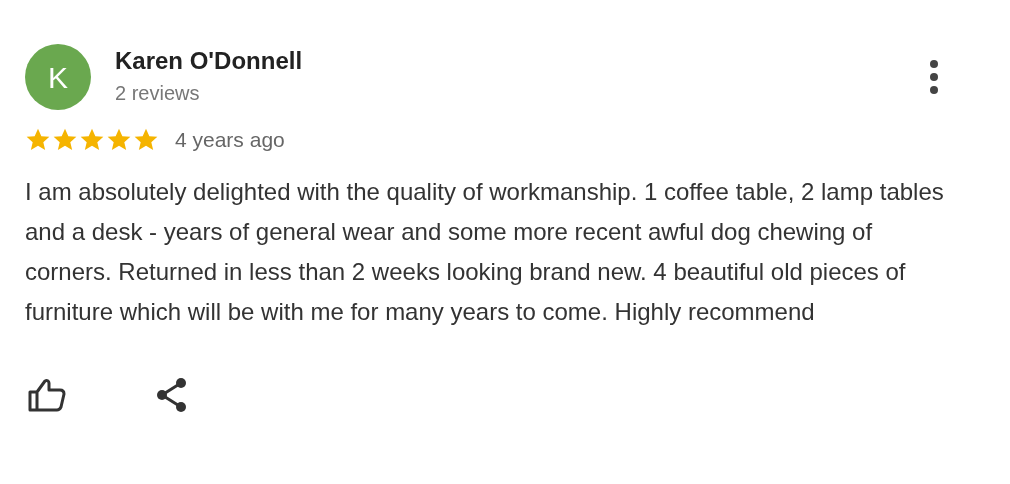  I want to click on avatar: K, so click(58, 77).